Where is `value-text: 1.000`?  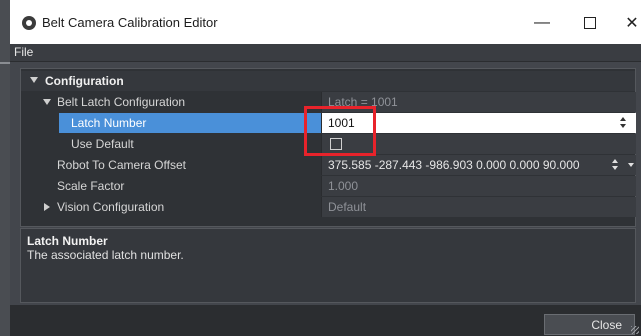 value-text: 1.000 is located at coordinates (343, 186).